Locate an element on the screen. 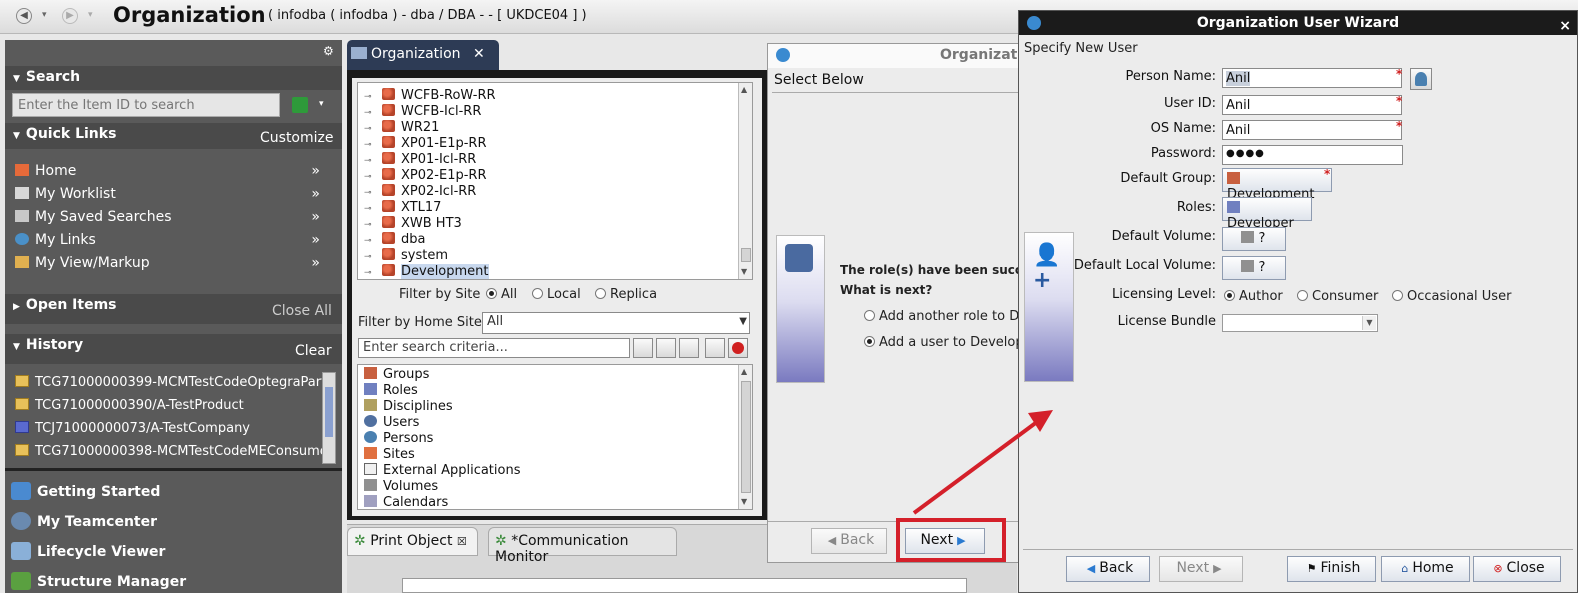 The image size is (1578, 593). default-volume-button: ? is located at coordinates (1254, 239).